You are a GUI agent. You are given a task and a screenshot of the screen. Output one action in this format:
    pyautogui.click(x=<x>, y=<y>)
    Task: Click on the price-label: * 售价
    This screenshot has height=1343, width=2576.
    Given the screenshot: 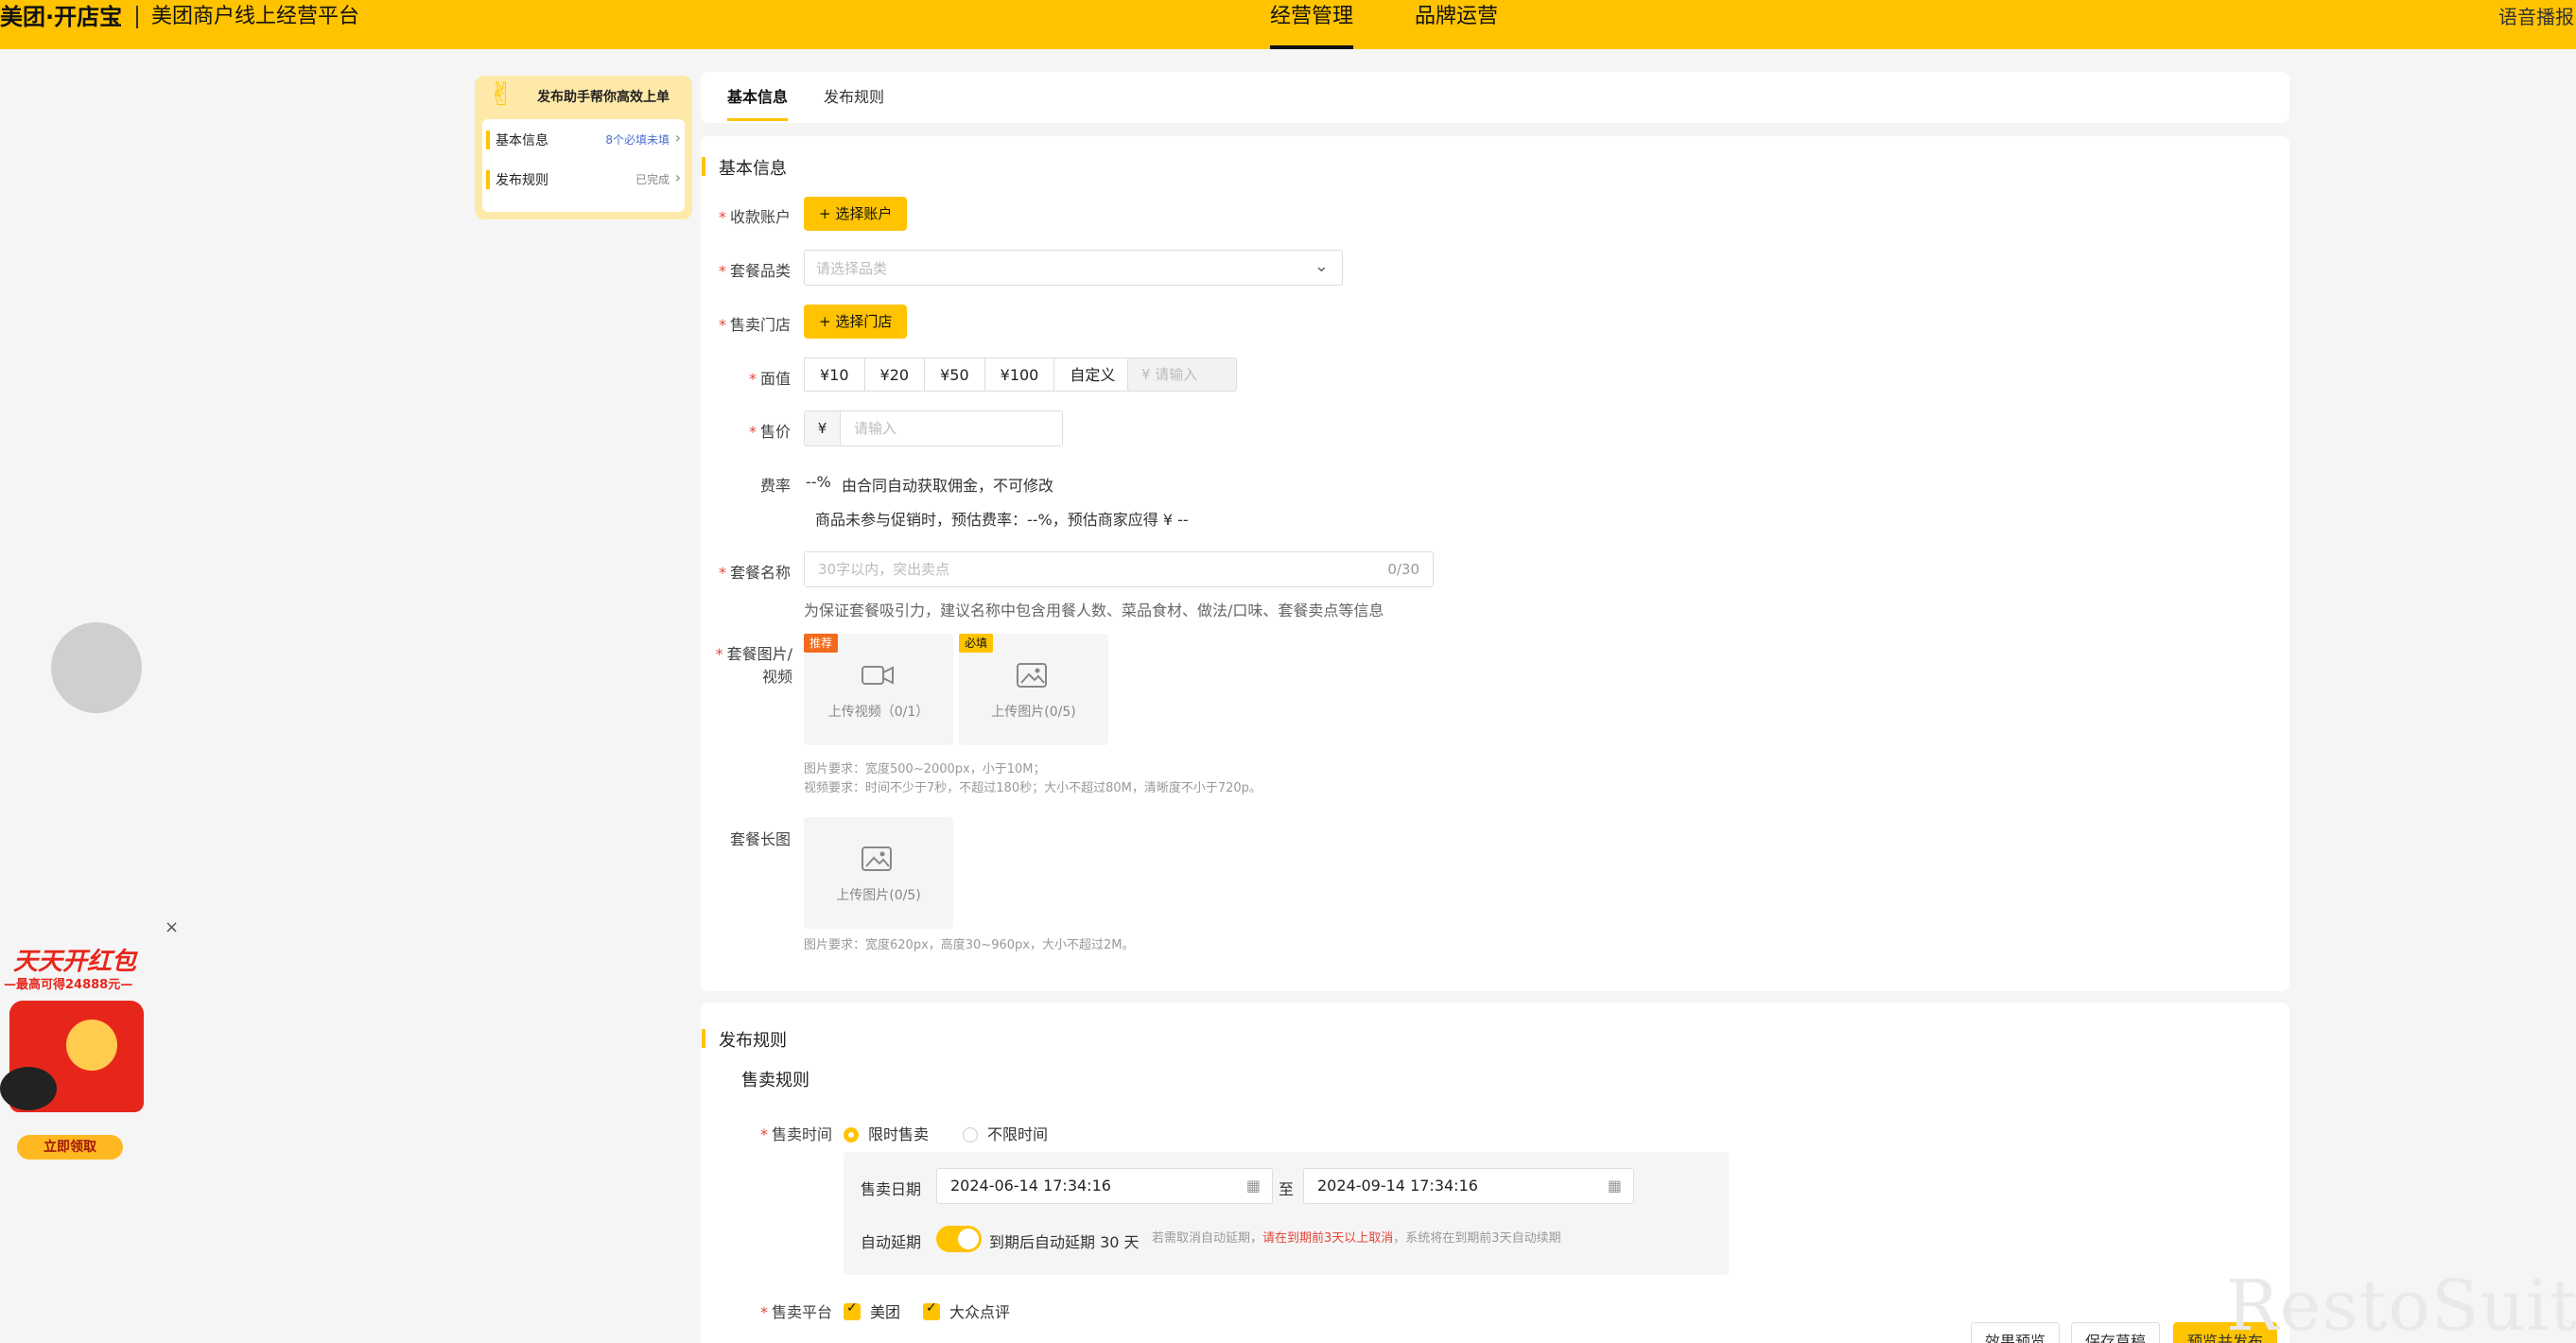 What is the action you would take?
    pyautogui.click(x=769, y=432)
    